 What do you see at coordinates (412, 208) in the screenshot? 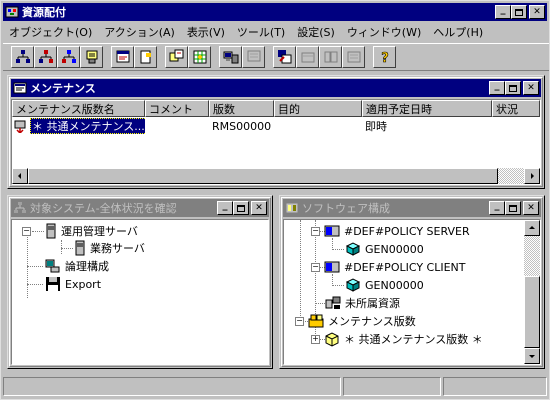
I see `software-titlebar: ソフトウェア構成 _ ✕` at bounding box center [412, 208].